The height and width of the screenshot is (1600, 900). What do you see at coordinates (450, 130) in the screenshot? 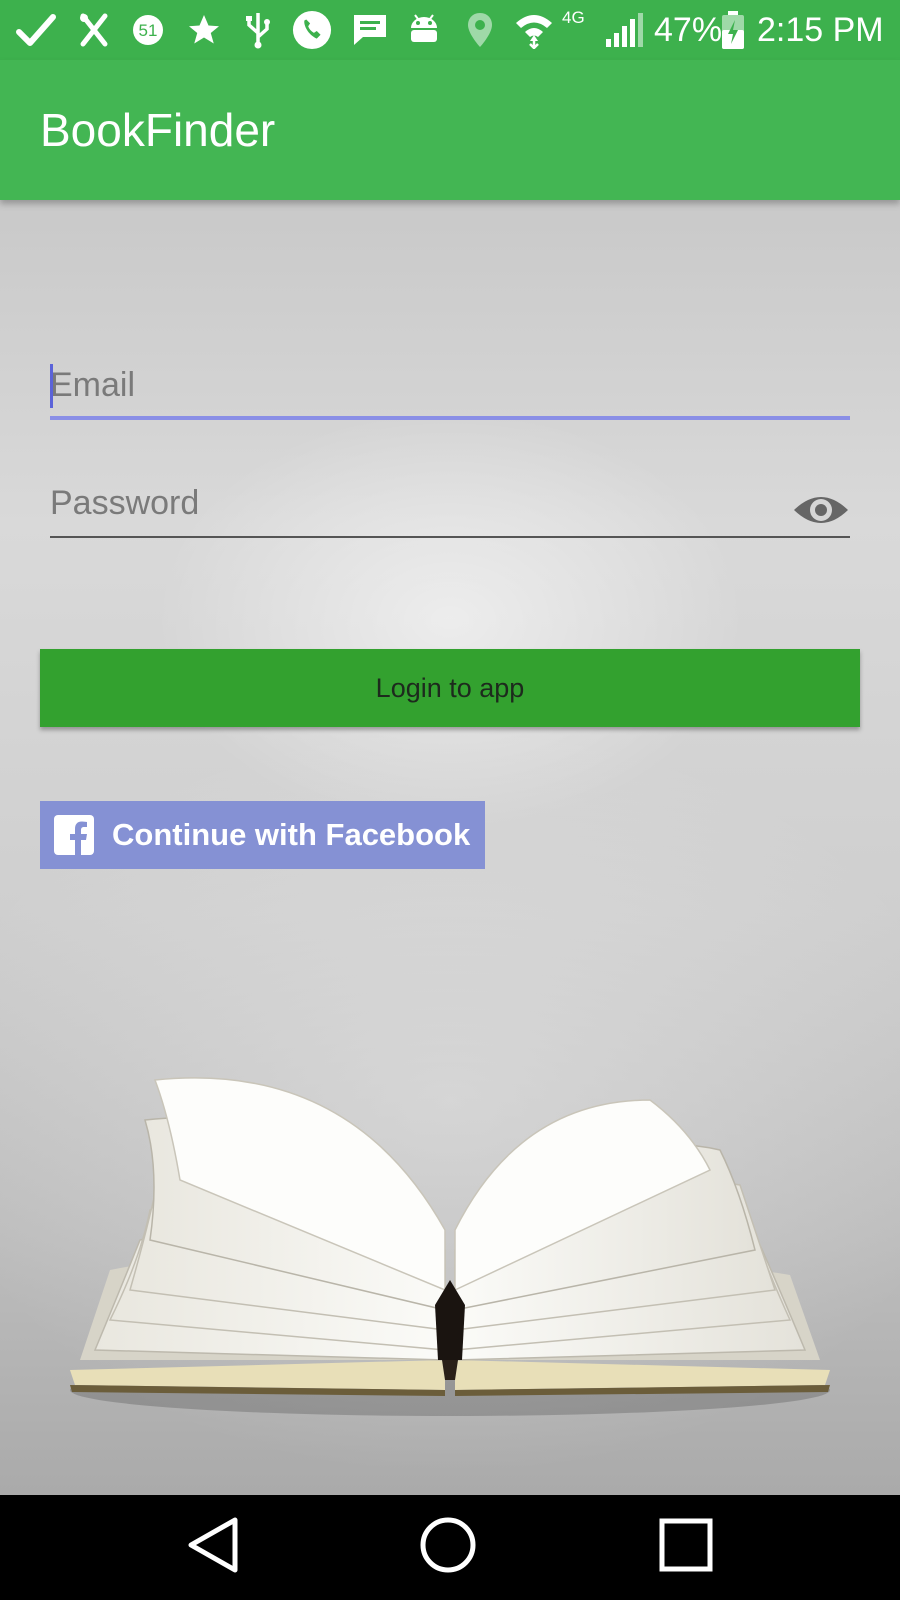
I see `app-bar: BookFinder` at bounding box center [450, 130].